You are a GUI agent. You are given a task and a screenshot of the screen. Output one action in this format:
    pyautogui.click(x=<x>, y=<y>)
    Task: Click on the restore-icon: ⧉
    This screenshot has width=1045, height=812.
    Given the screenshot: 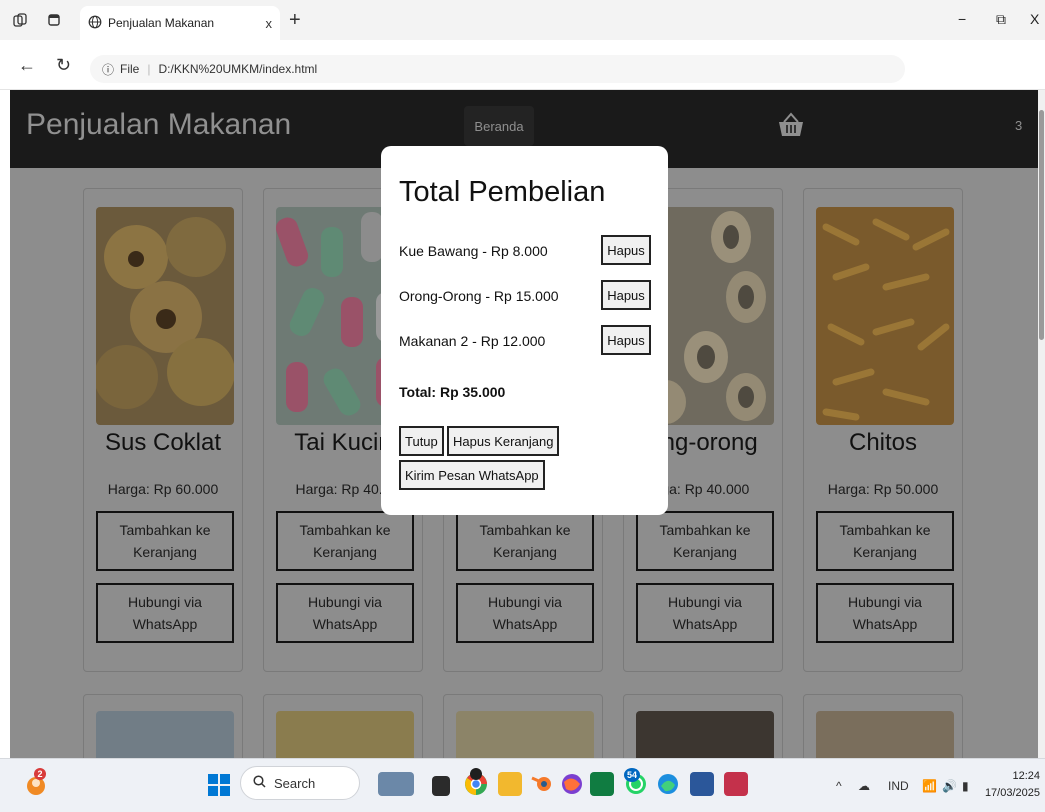 What is the action you would take?
    pyautogui.click(x=1001, y=19)
    